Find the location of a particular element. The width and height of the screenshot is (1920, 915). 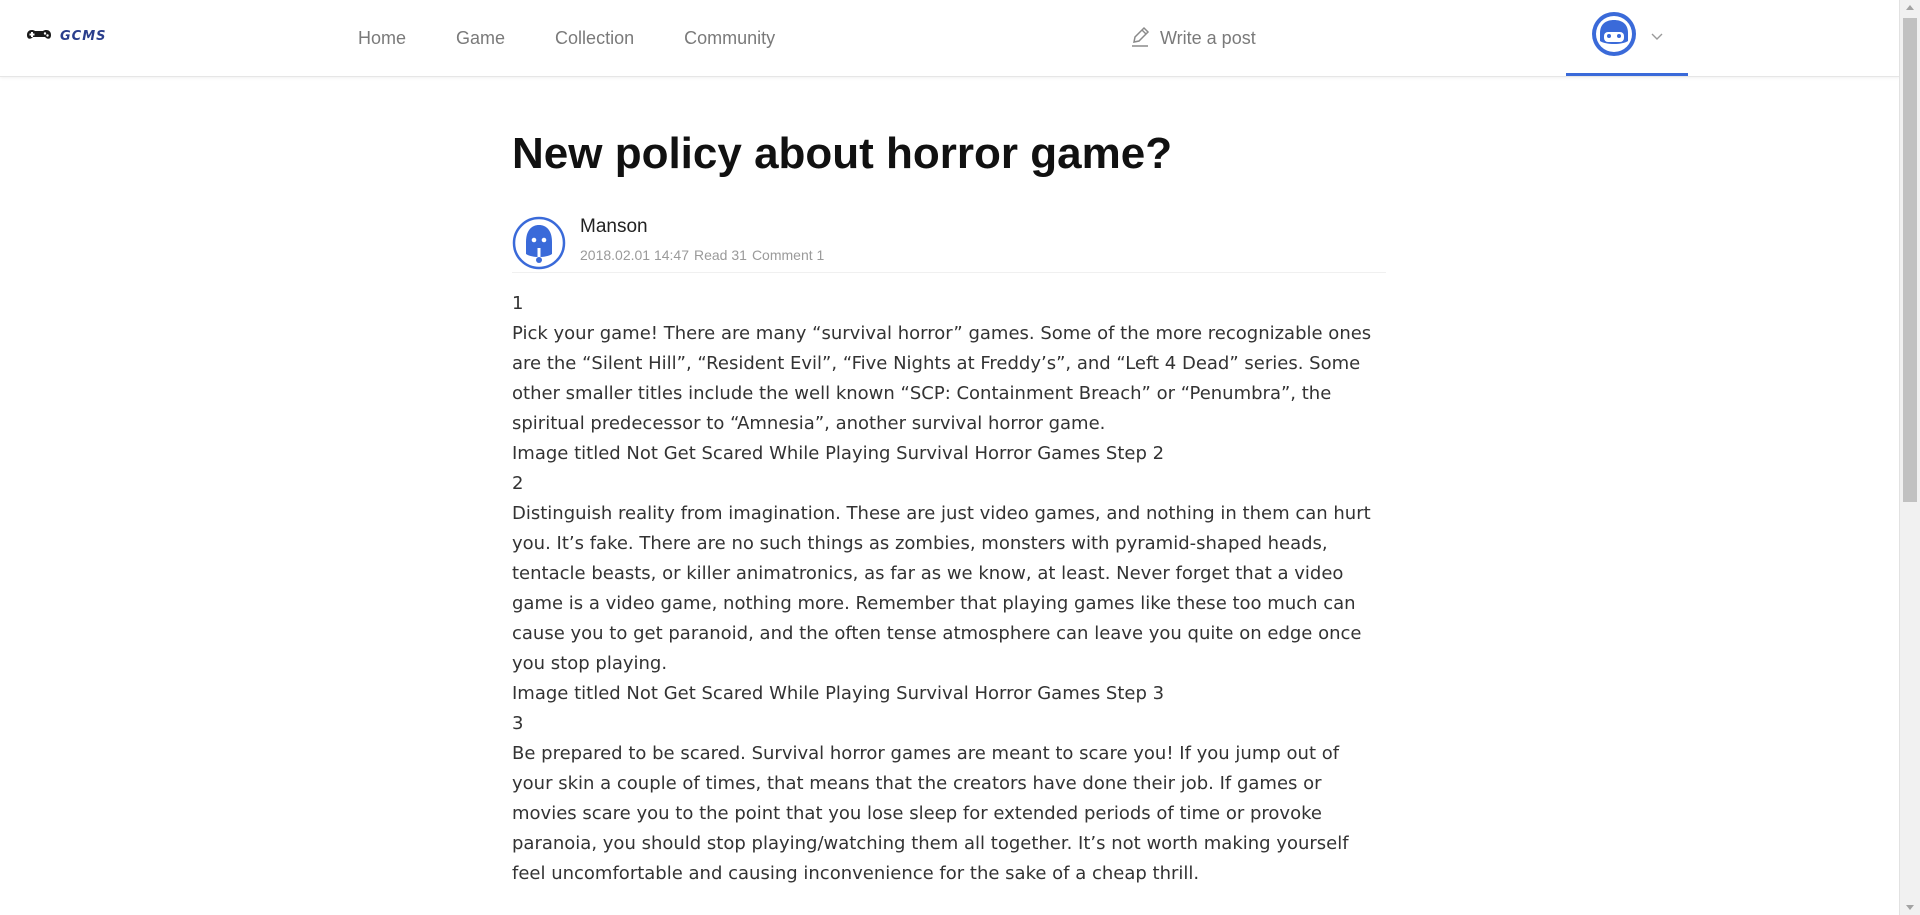

post-date: 2018.02.01 14:47 is located at coordinates (634, 255).